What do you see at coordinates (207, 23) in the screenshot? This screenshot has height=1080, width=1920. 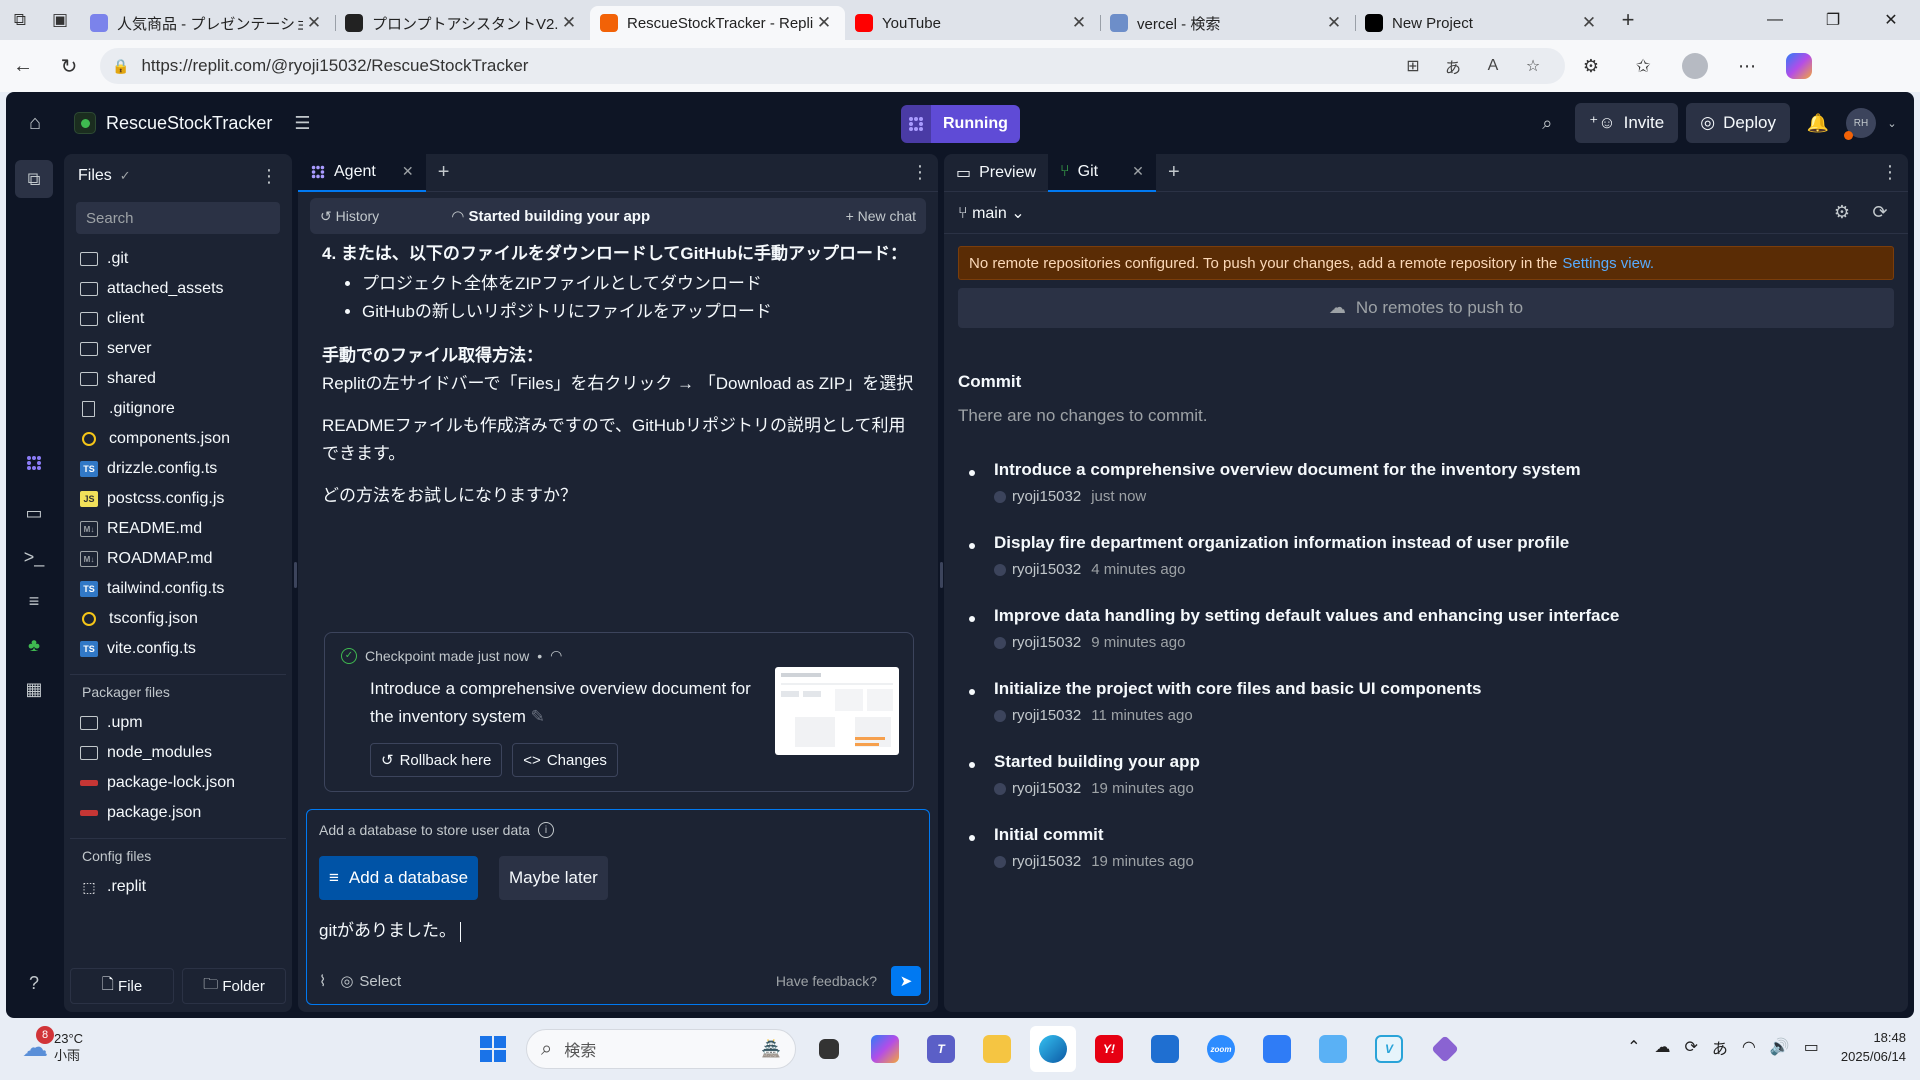 I see `browser-tab: 人気商品 - プレゼンテーション✕` at bounding box center [207, 23].